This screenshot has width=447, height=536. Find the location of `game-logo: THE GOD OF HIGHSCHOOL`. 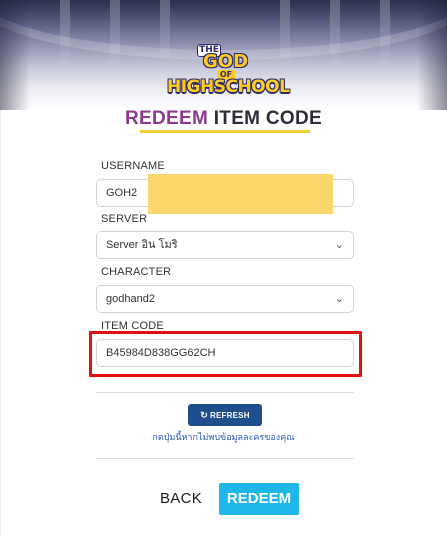

game-logo: THE GOD OF HIGHSCHOOL is located at coordinates (228, 72).